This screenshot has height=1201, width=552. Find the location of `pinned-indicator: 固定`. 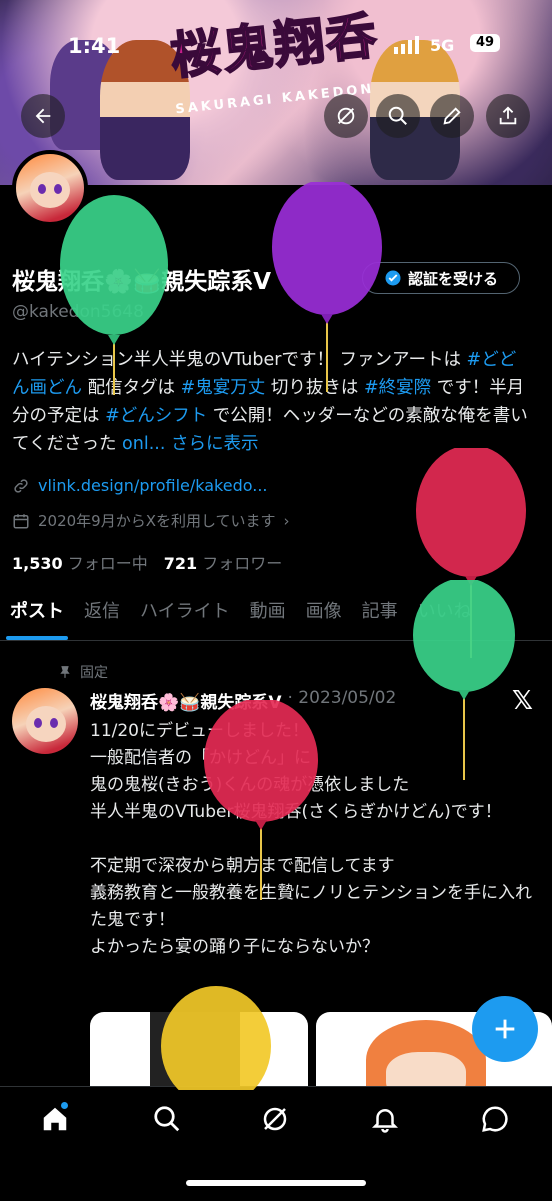

pinned-indicator: 固定 is located at coordinates (83, 672).